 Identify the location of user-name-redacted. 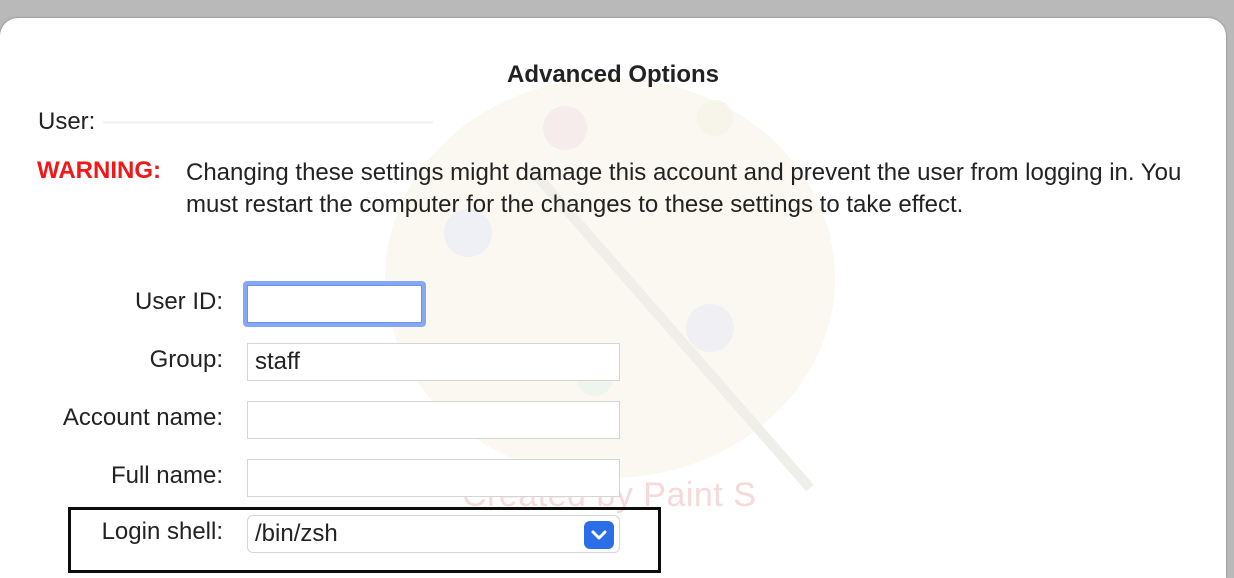
(268, 122).